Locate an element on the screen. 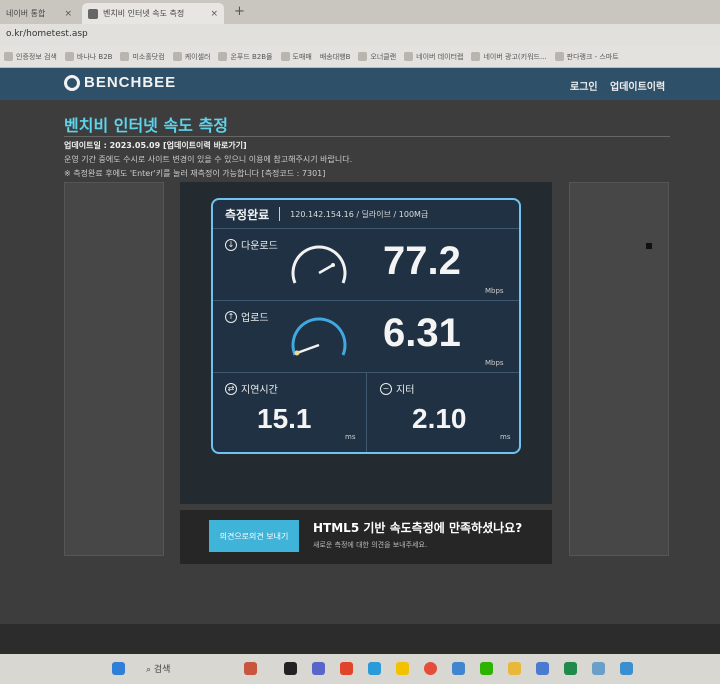 This screenshot has width=720, height=684. left-ad-area is located at coordinates (114, 369).